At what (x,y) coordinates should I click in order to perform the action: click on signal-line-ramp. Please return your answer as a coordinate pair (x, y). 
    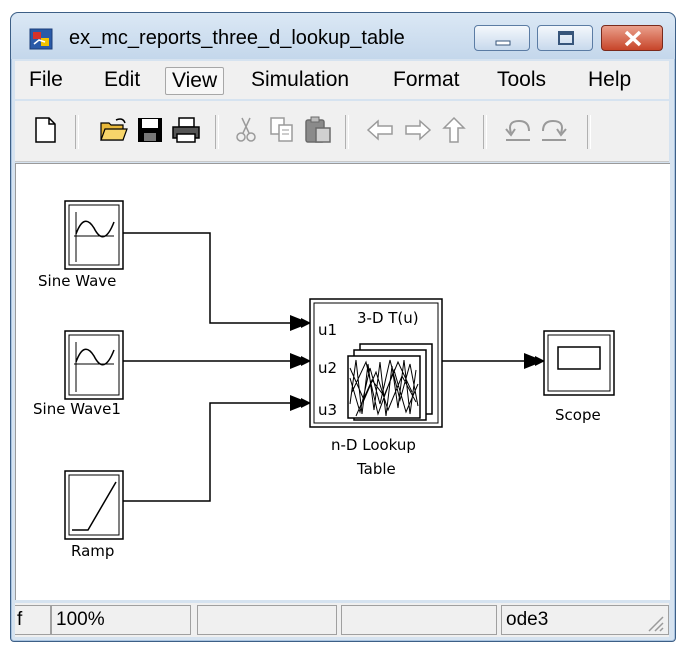
    Looking at the image, I should click on (217, 450).